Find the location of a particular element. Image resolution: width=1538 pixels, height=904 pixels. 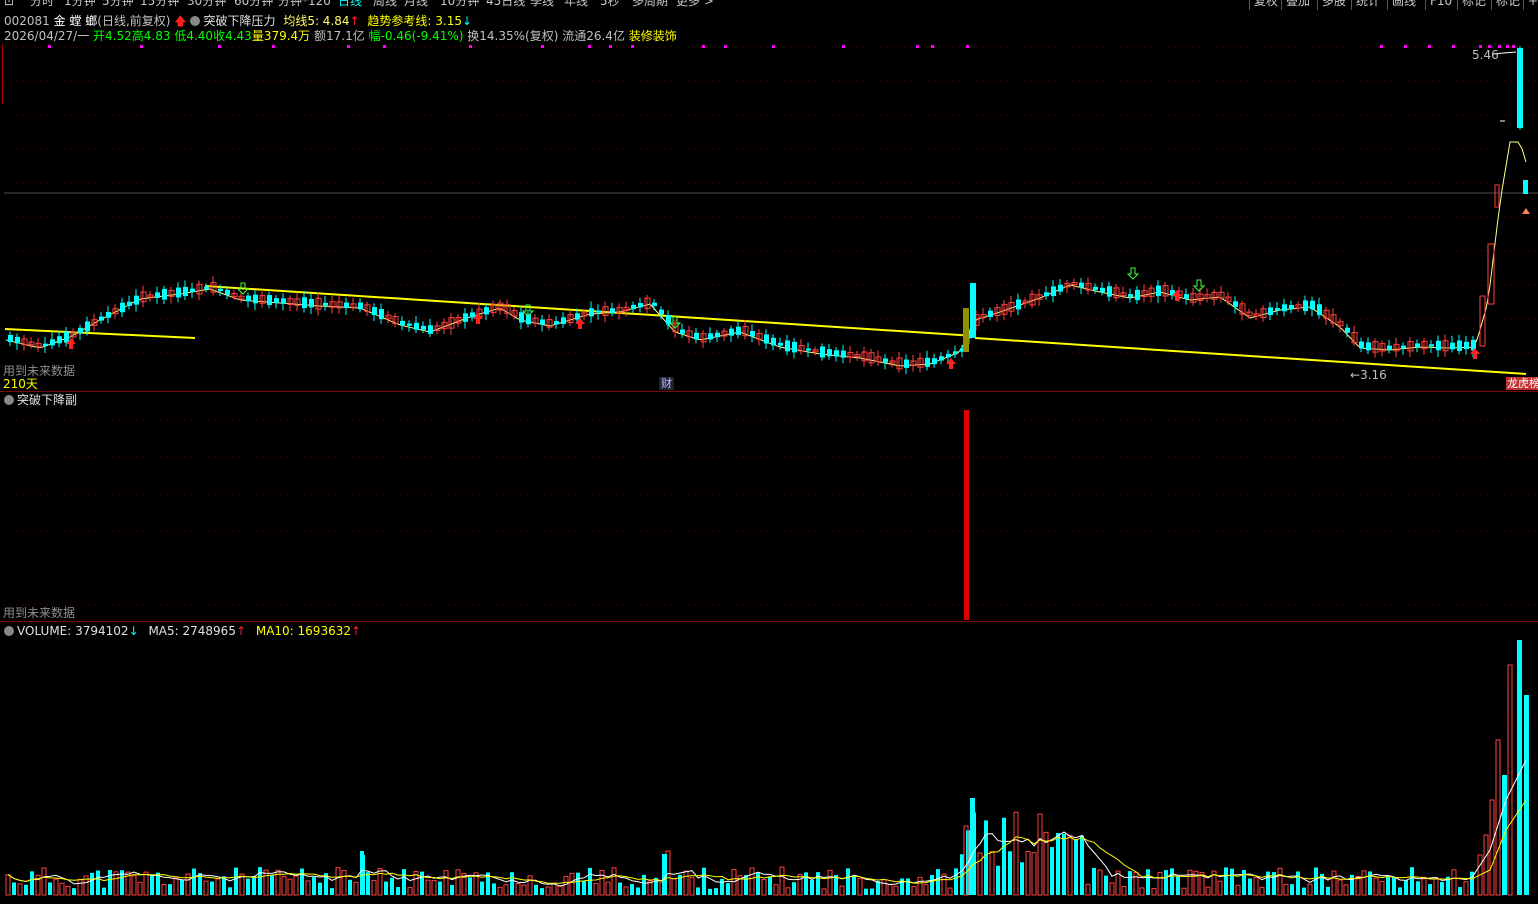

dragon-tiger-badge: 龙虎榜跌 is located at coordinates (1522, 383).